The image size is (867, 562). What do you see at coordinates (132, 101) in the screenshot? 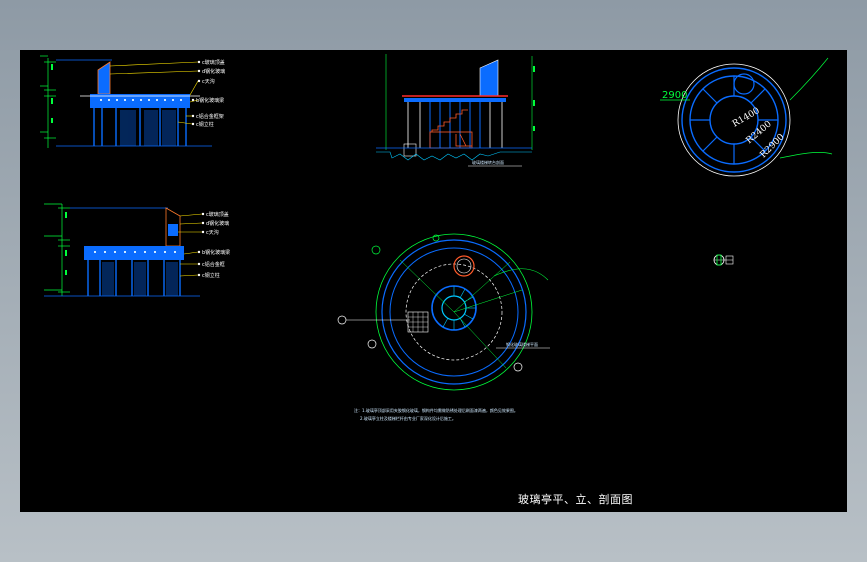
I see `front-elevation: c玻璃顶盖 d钢化玻璃 c天沟 b钢化玻璃梁 c铝合金框架 c钢立柱` at bounding box center [132, 101].